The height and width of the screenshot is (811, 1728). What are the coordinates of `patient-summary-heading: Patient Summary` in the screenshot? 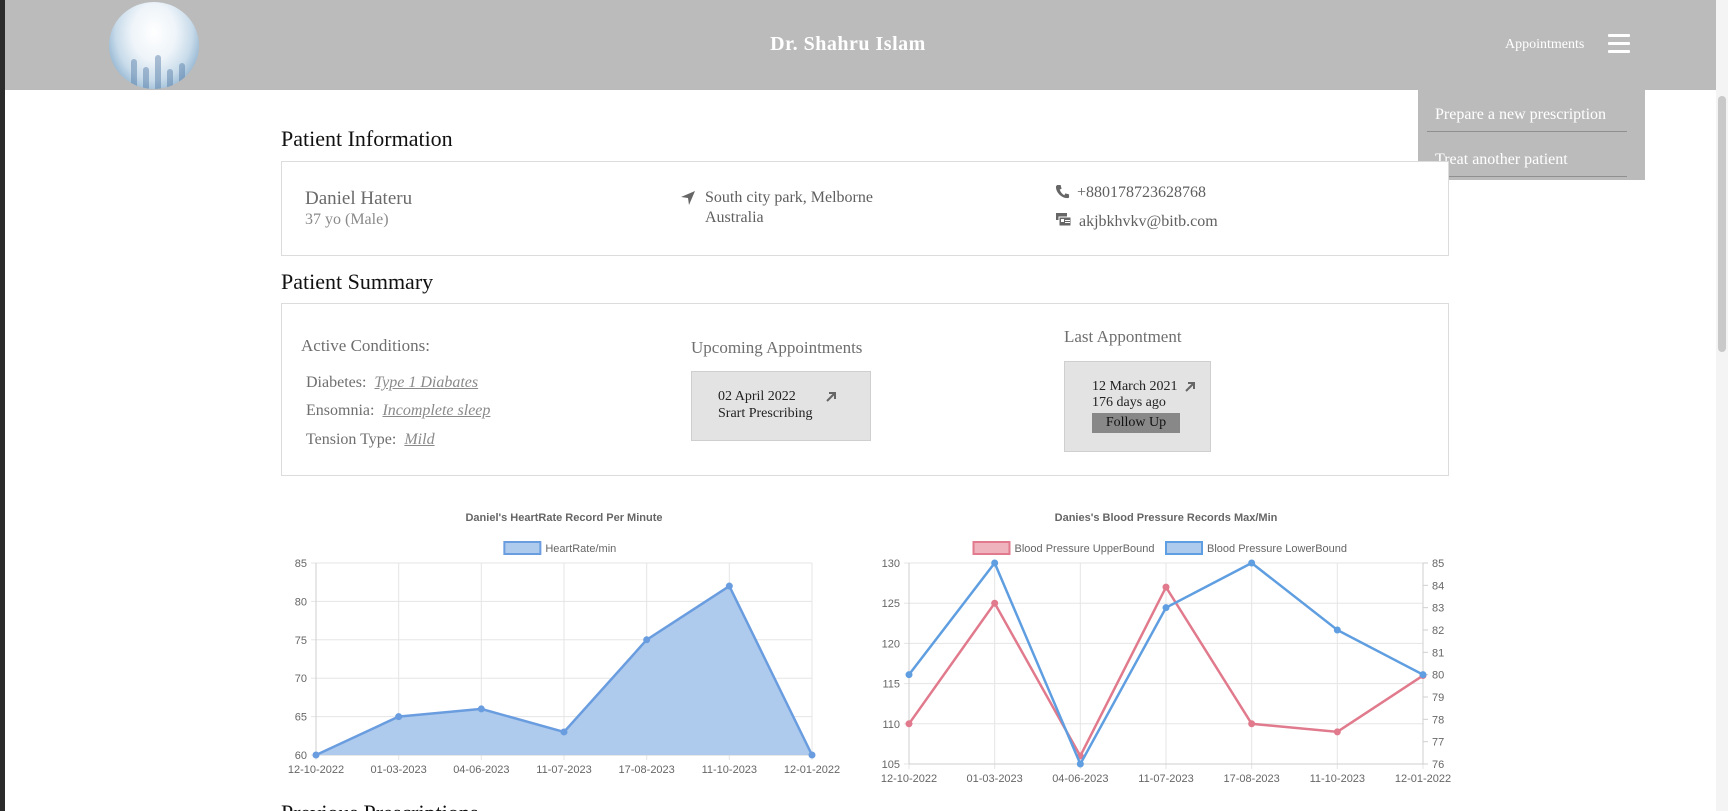 It's located at (357, 281).